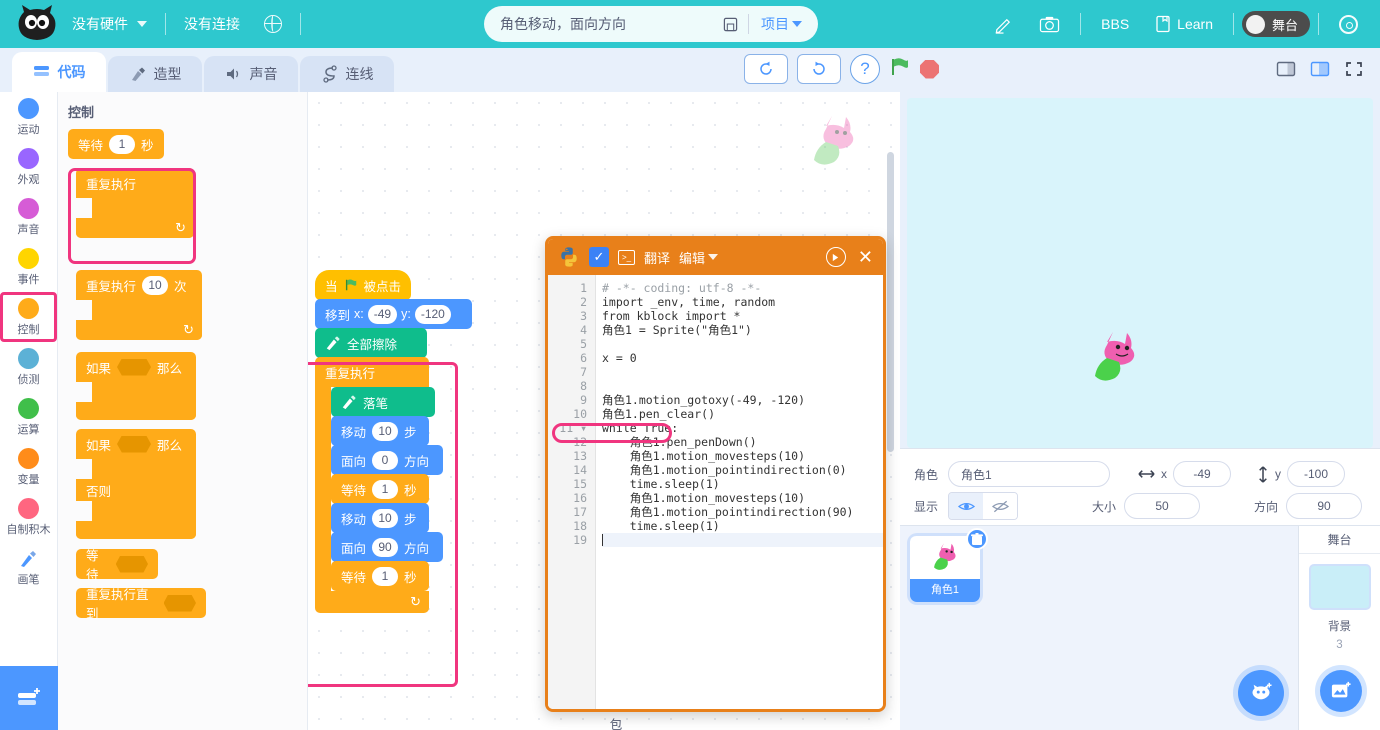 The width and height of the screenshot is (1380, 730). Describe the element at coordinates (28, 367) in the screenshot. I see `category-sensing: 侦测` at that location.